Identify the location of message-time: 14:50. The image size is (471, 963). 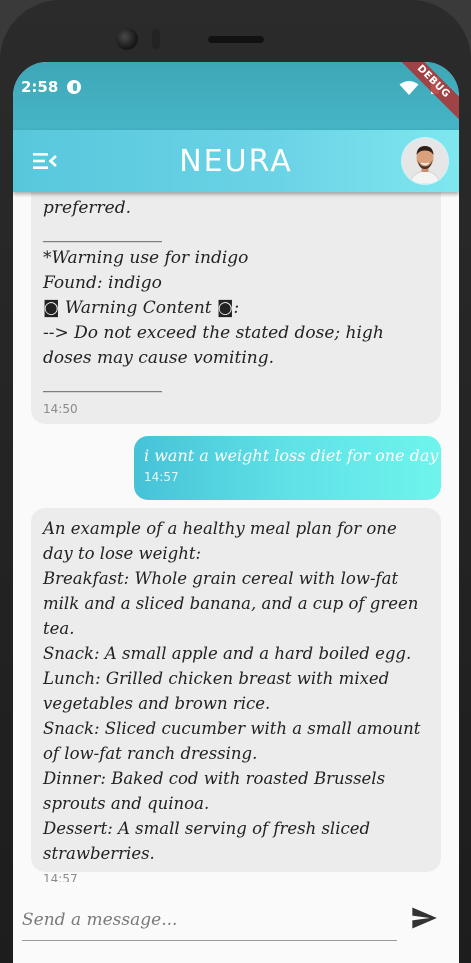
(60, 409).